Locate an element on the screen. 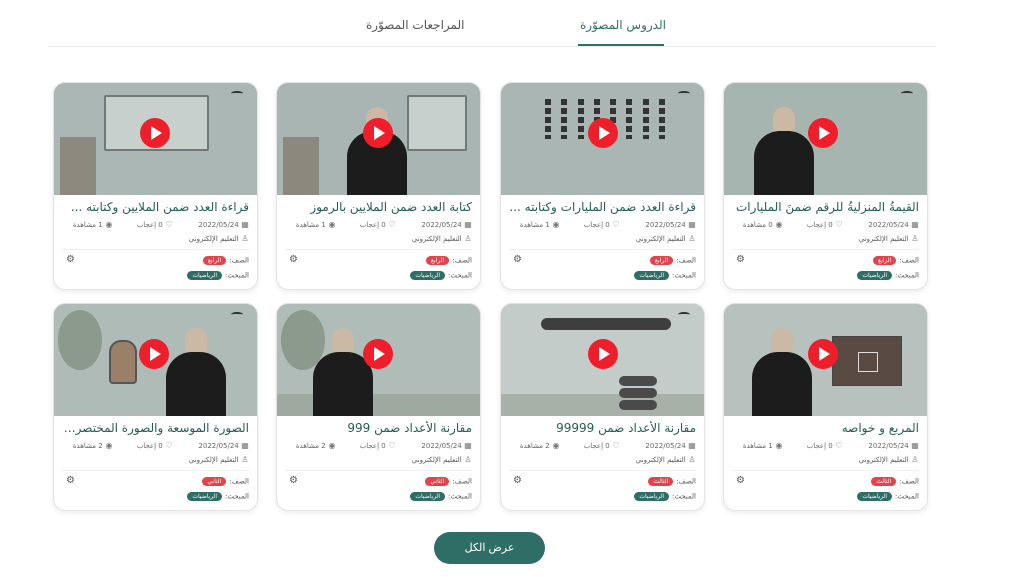  show-all-button: عرض الكل is located at coordinates (489, 548).